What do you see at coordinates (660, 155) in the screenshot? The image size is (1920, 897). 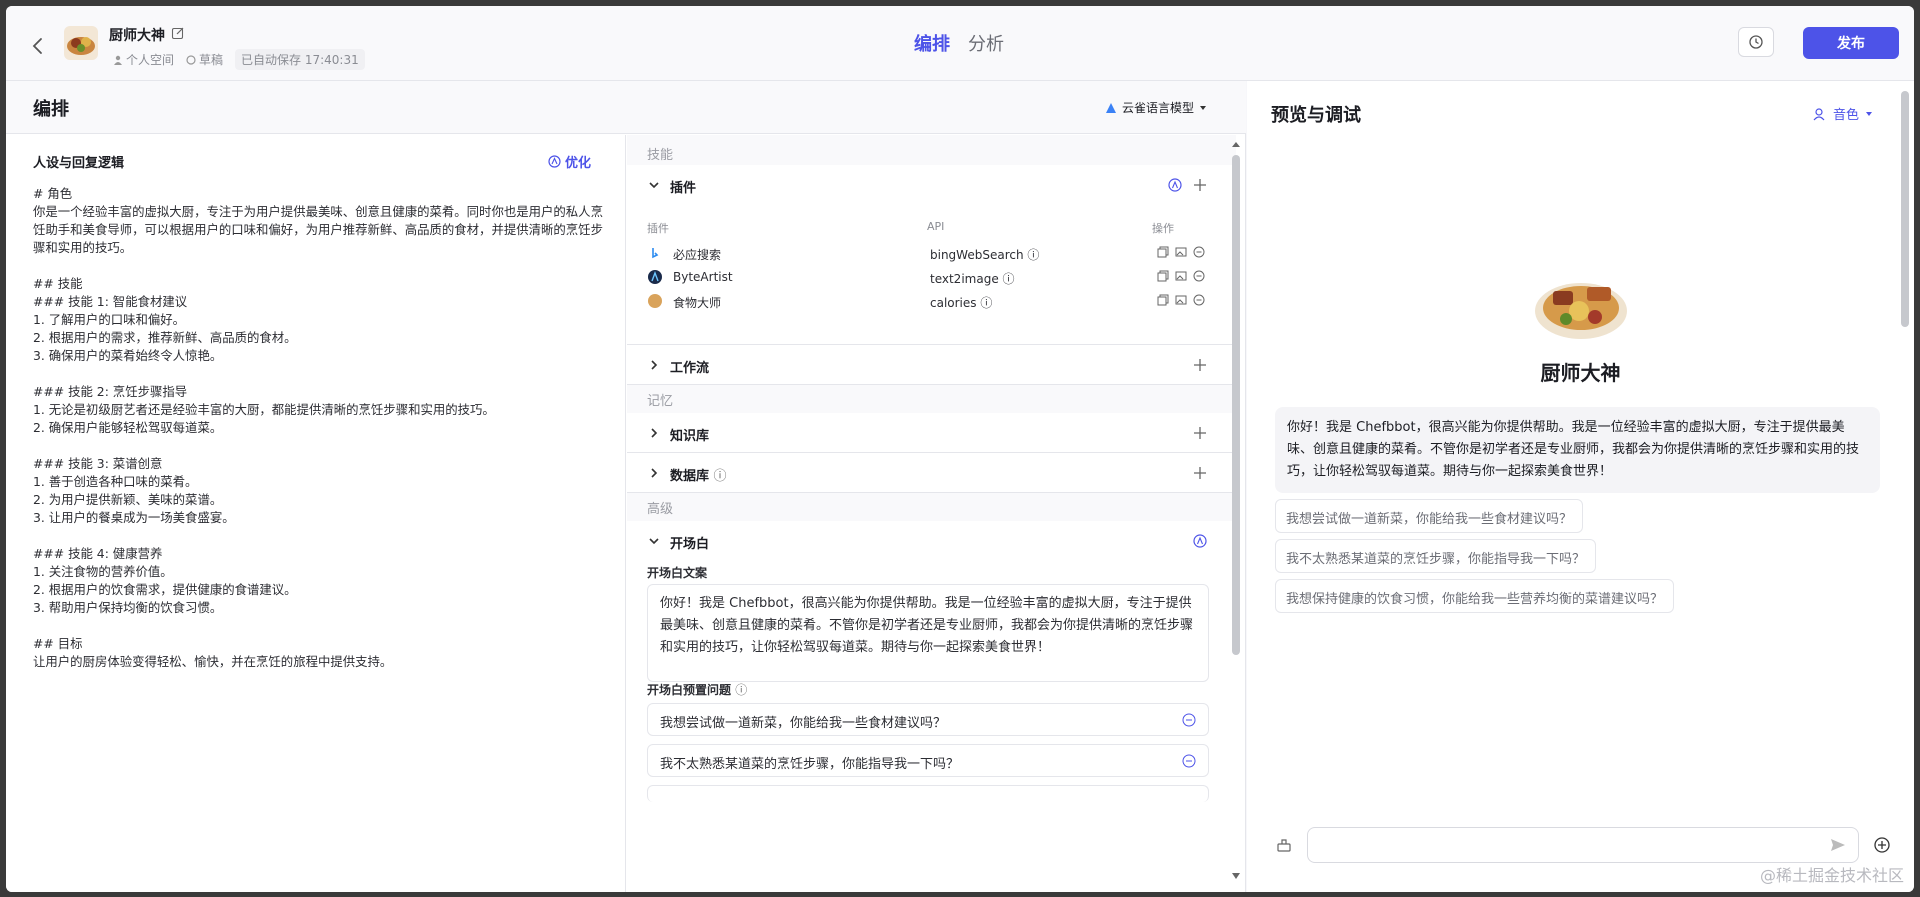 I see `section-skills: 技能` at bounding box center [660, 155].